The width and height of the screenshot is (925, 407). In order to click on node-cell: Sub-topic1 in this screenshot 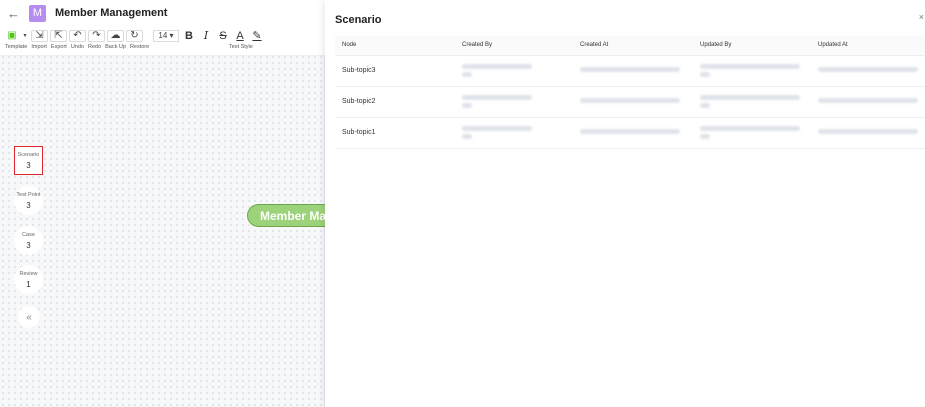, I will do `click(395, 133)`.